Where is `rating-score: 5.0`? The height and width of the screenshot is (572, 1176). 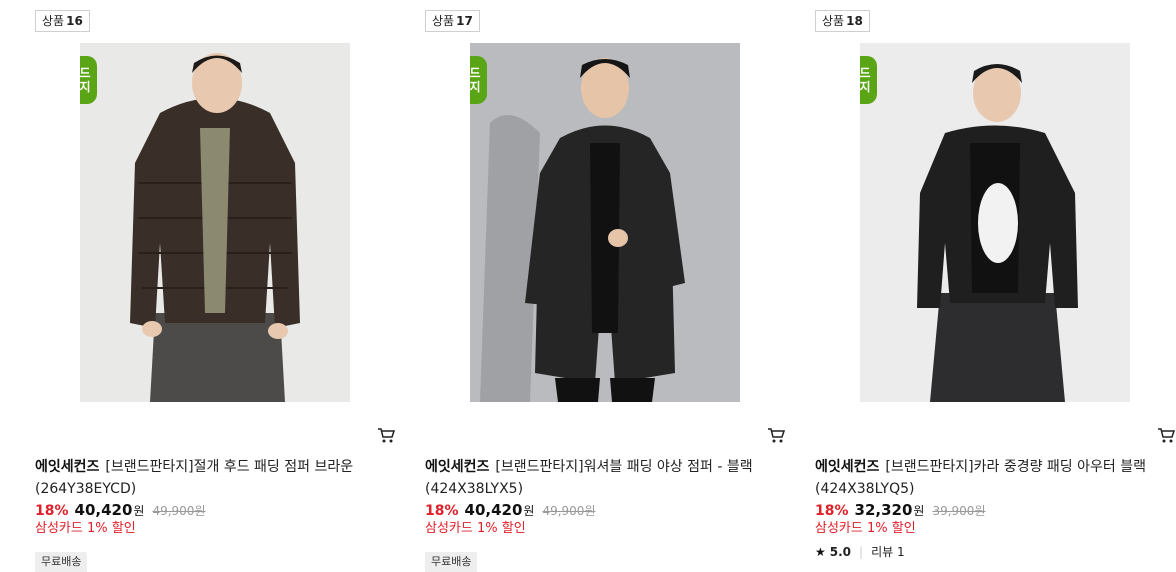 rating-score: 5.0 is located at coordinates (840, 552).